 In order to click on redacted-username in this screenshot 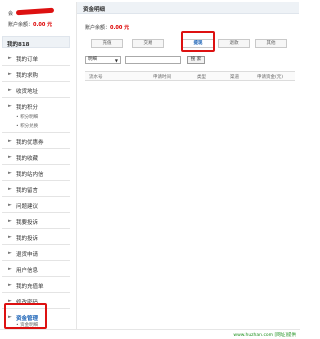, I will do `click(35, 11)`.